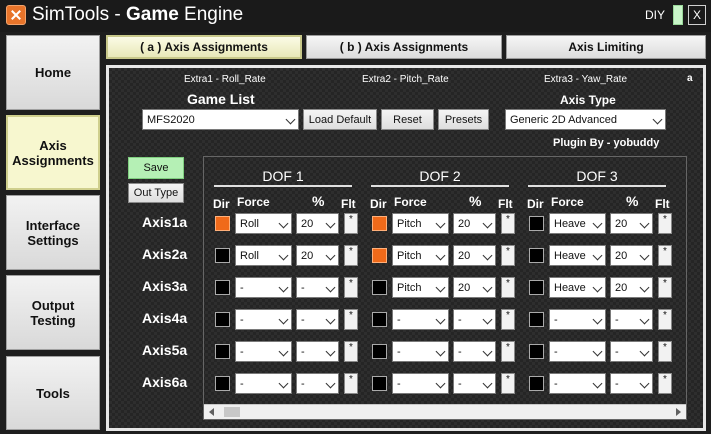  I want to click on horizontal-scrollbar, so click(445, 411).